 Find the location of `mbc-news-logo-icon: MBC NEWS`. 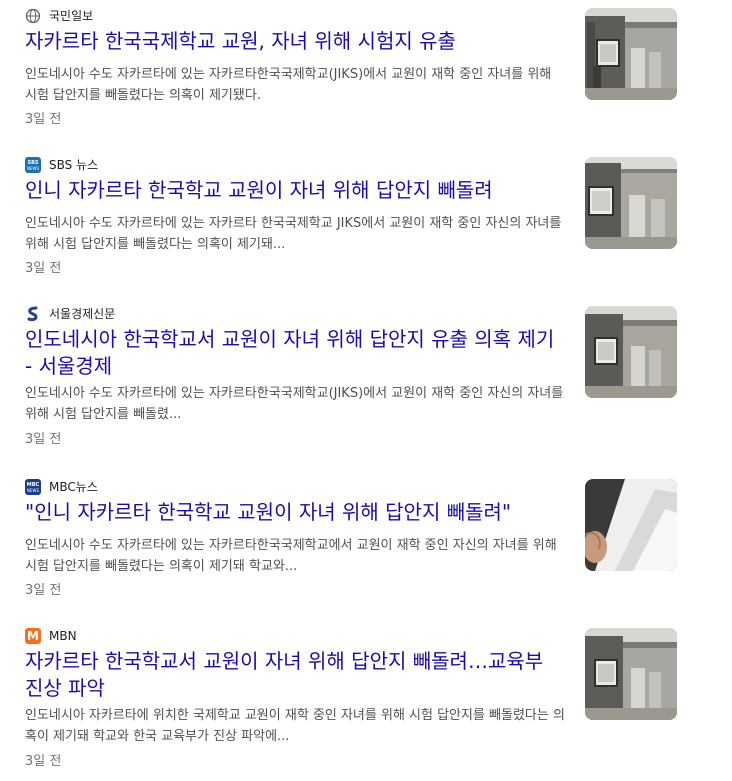

mbc-news-logo-icon: MBC NEWS is located at coordinates (33, 487).